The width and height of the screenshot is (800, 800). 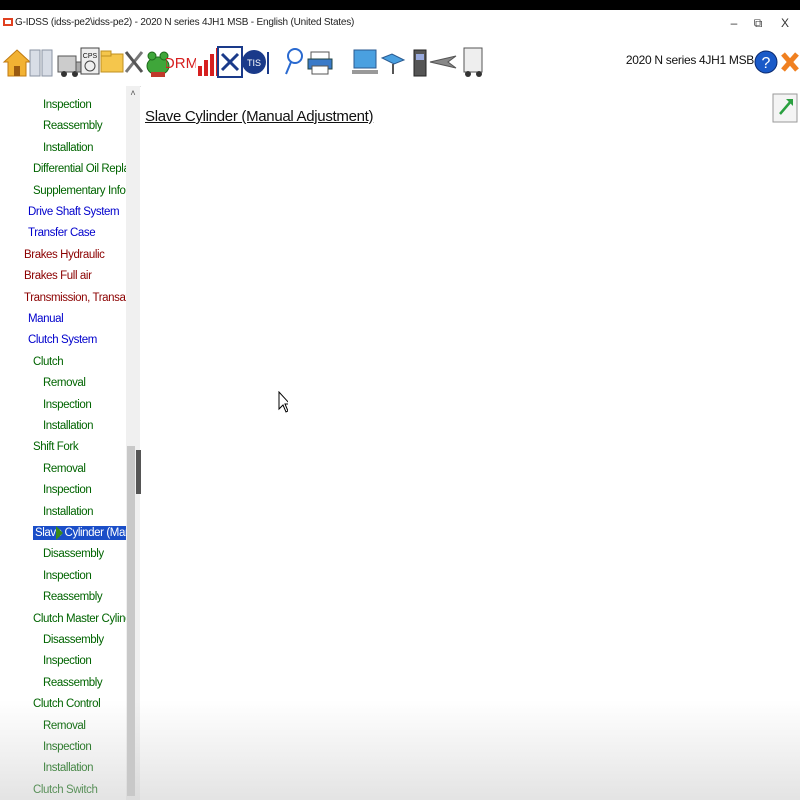 I want to click on app-logo-icon, so click(x=8, y=22).